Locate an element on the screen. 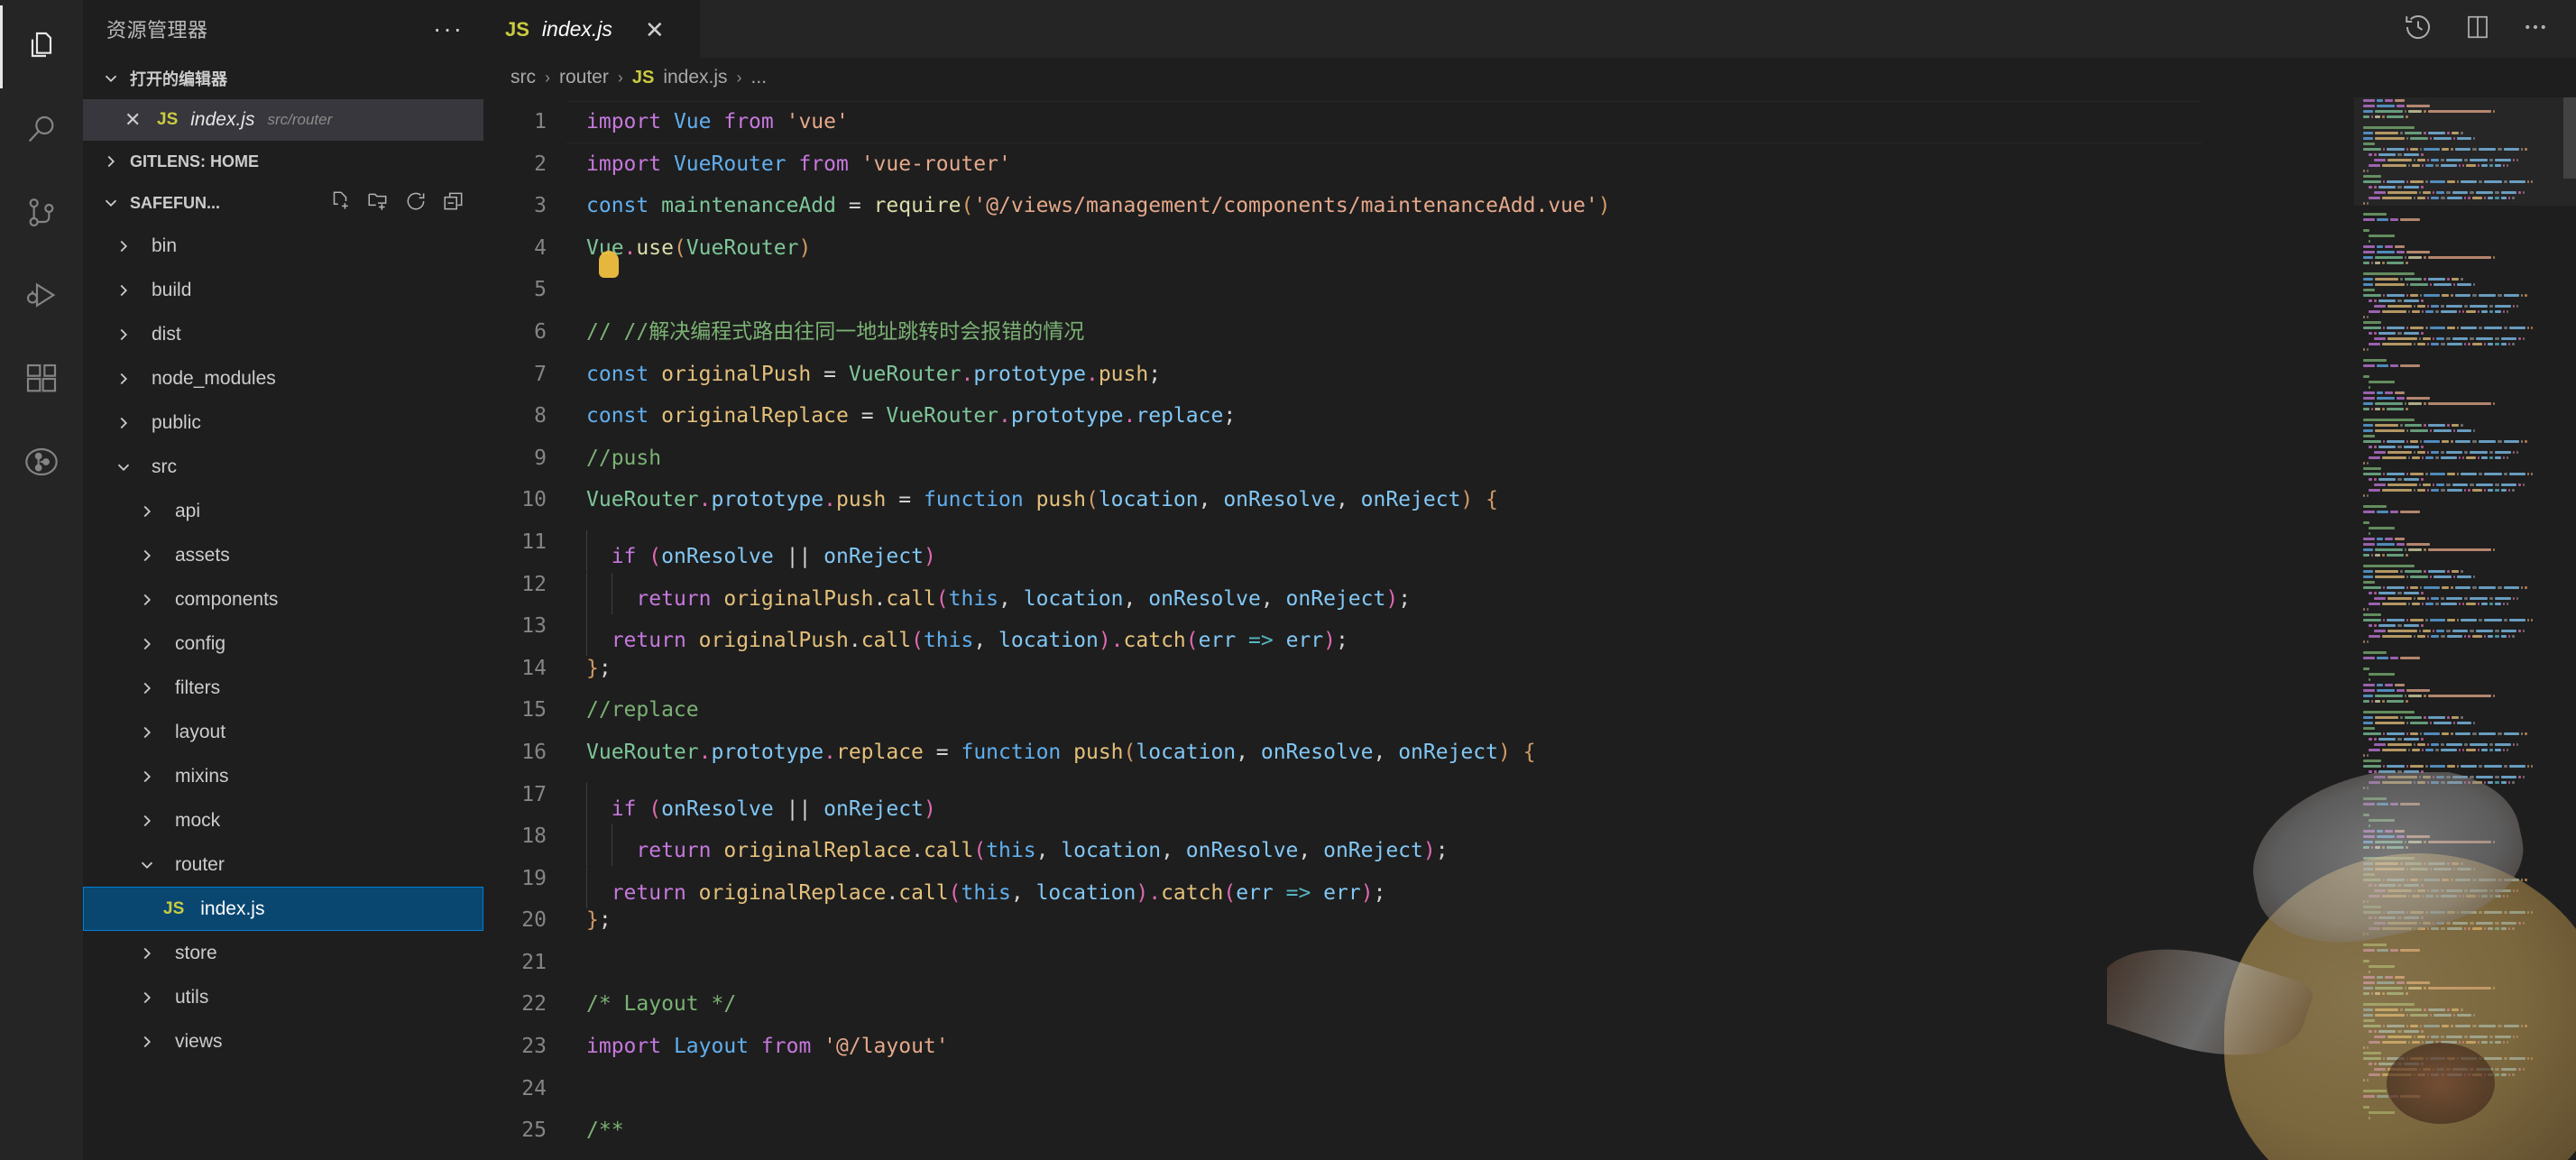  code-line: 4 Vue.use(VueRouter) is located at coordinates (1418, 249).